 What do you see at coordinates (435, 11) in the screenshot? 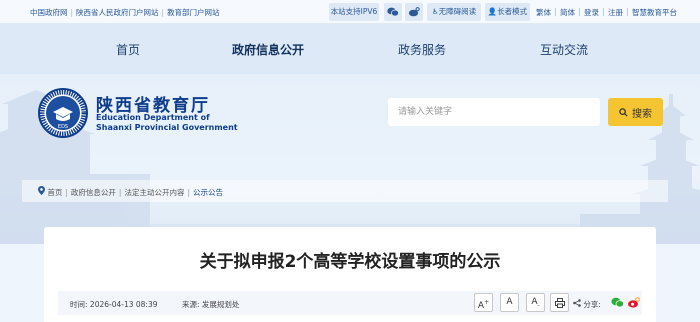
I see `accessibility-icon: ♿` at bounding box center [435, 11].